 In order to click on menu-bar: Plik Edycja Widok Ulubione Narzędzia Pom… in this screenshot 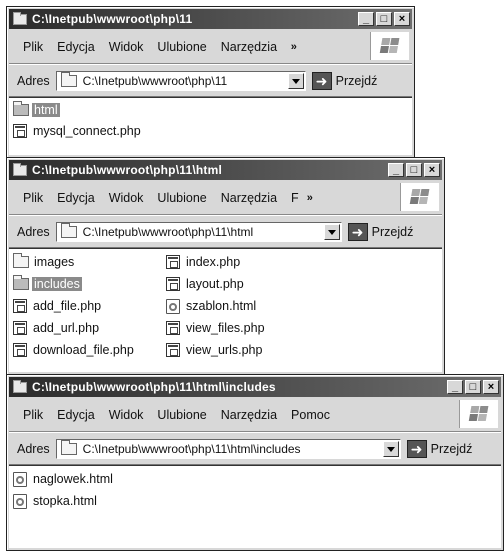, I will do `click(255, 415)`.